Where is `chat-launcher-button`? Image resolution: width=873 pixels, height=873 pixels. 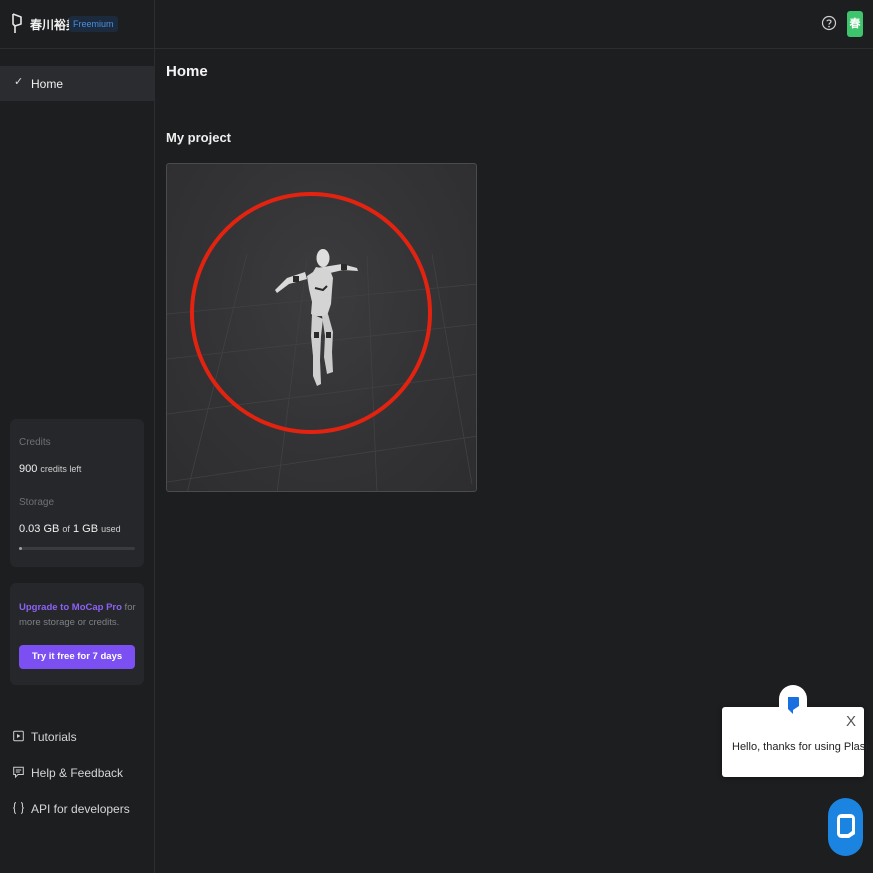 chat-launcher-button is located at coordinates (845, 827).